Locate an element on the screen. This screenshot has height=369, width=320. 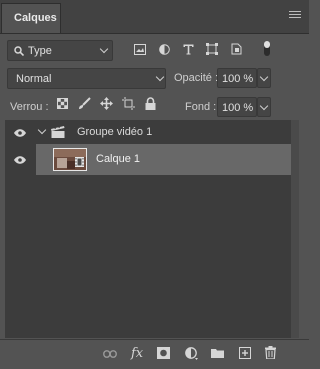
panel-tab-bar: Calques is located at coordinates (154, 17).